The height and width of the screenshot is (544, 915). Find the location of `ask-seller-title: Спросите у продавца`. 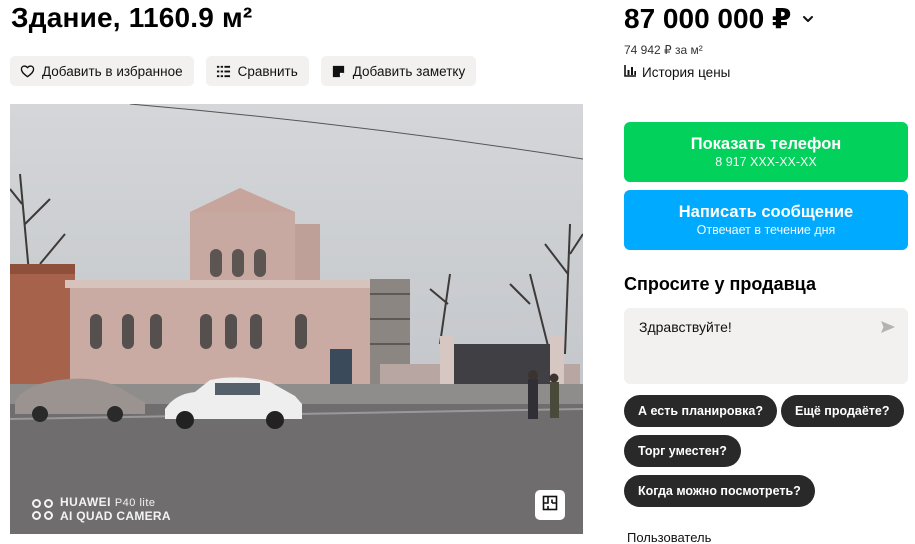

ask-seller-title: Спросите у продавца is located at coordinates (720, 284).